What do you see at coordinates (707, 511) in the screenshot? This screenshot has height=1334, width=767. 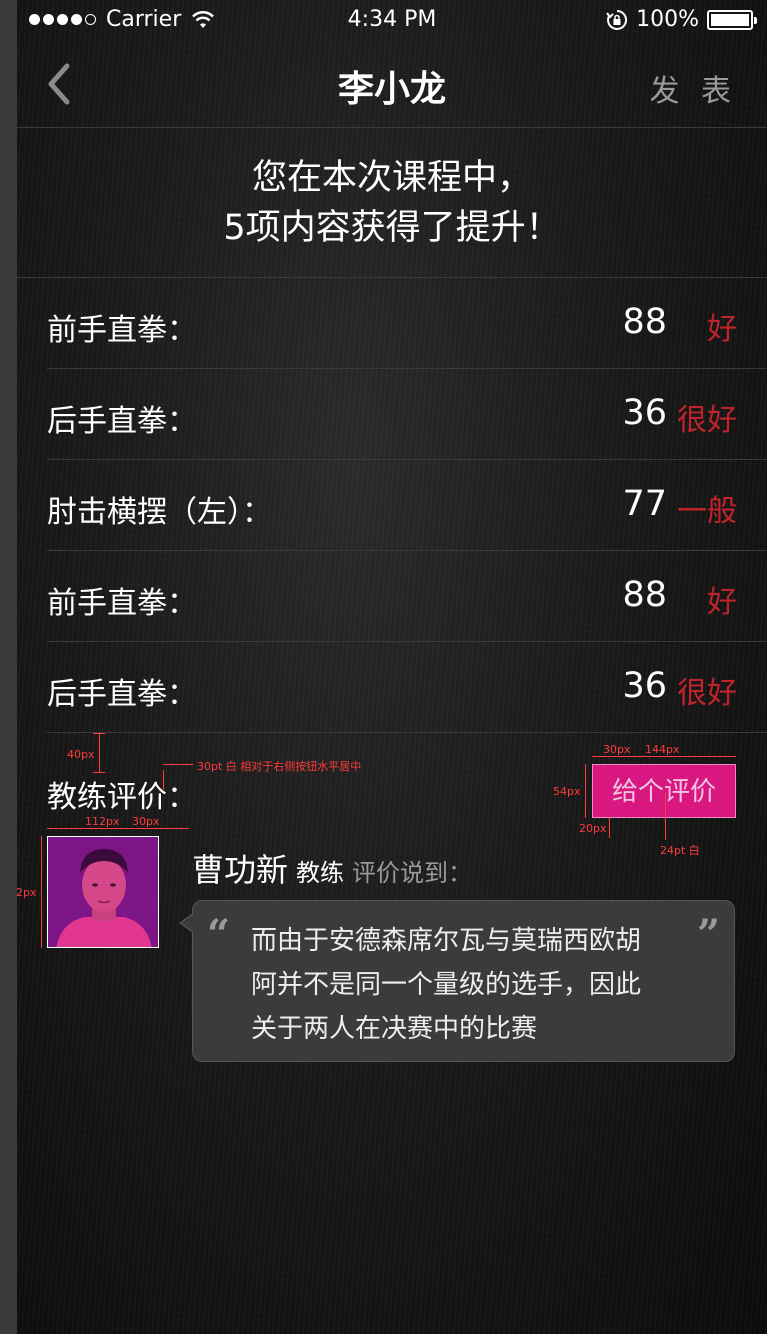 I see `score-rating: 一般` at bounding box center [707, 511].